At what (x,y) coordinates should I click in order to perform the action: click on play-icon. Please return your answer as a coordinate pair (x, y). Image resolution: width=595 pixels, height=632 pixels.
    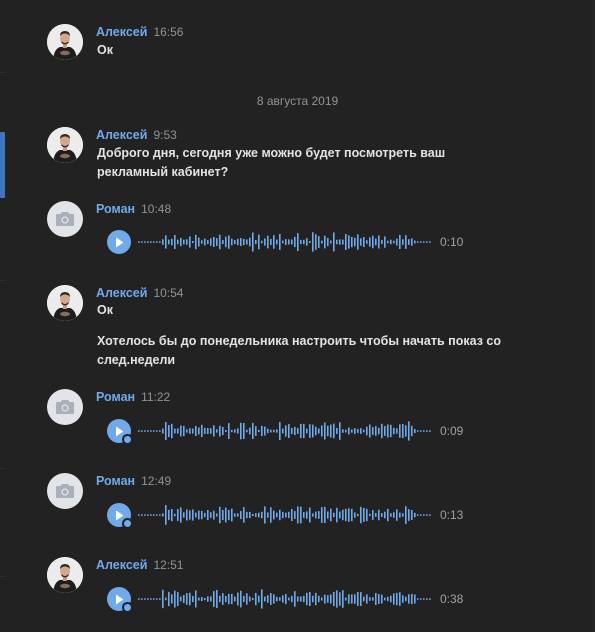
    Looking at the image, I should click on (120, 242).